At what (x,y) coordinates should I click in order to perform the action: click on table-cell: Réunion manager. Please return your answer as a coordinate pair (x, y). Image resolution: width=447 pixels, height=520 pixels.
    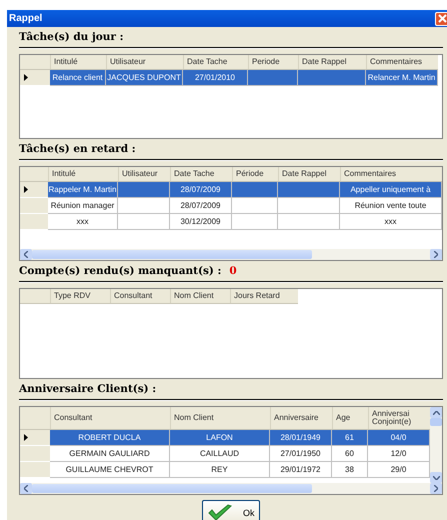
    Looking at the image, I should click on (83, 206).